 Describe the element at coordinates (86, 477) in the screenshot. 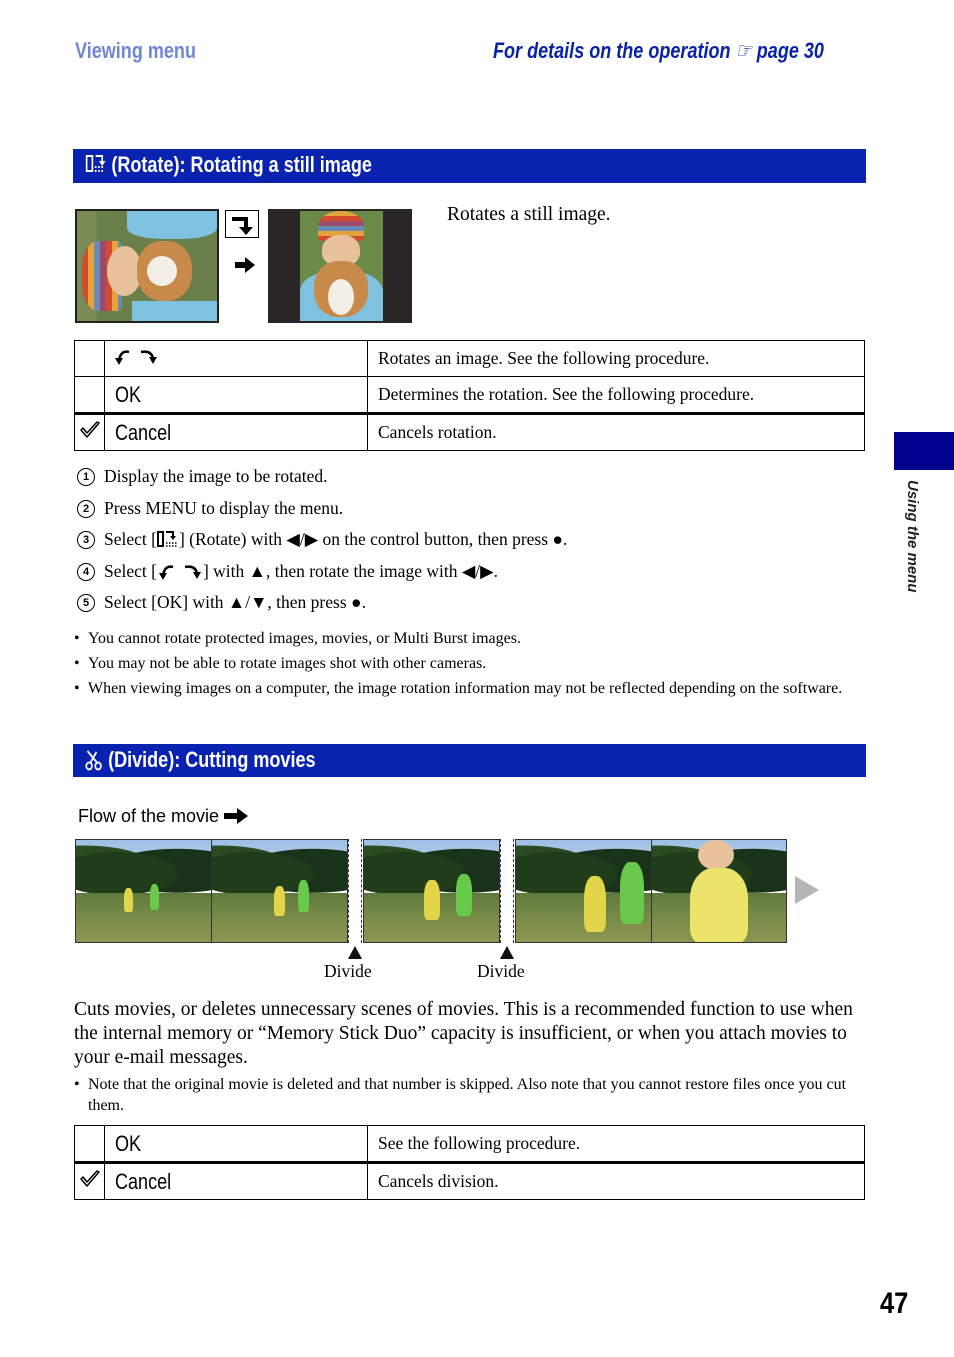

I see `step-number: 1` at that location.